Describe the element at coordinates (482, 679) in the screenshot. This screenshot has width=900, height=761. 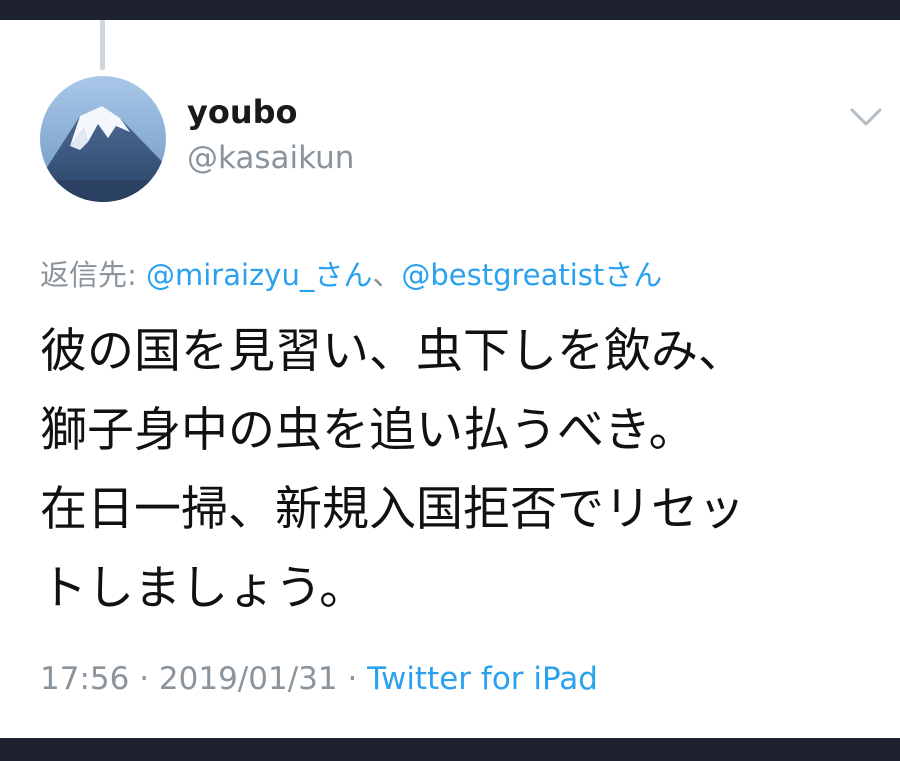
I see `tweet-source-link: Twitter for iPad` at that location.